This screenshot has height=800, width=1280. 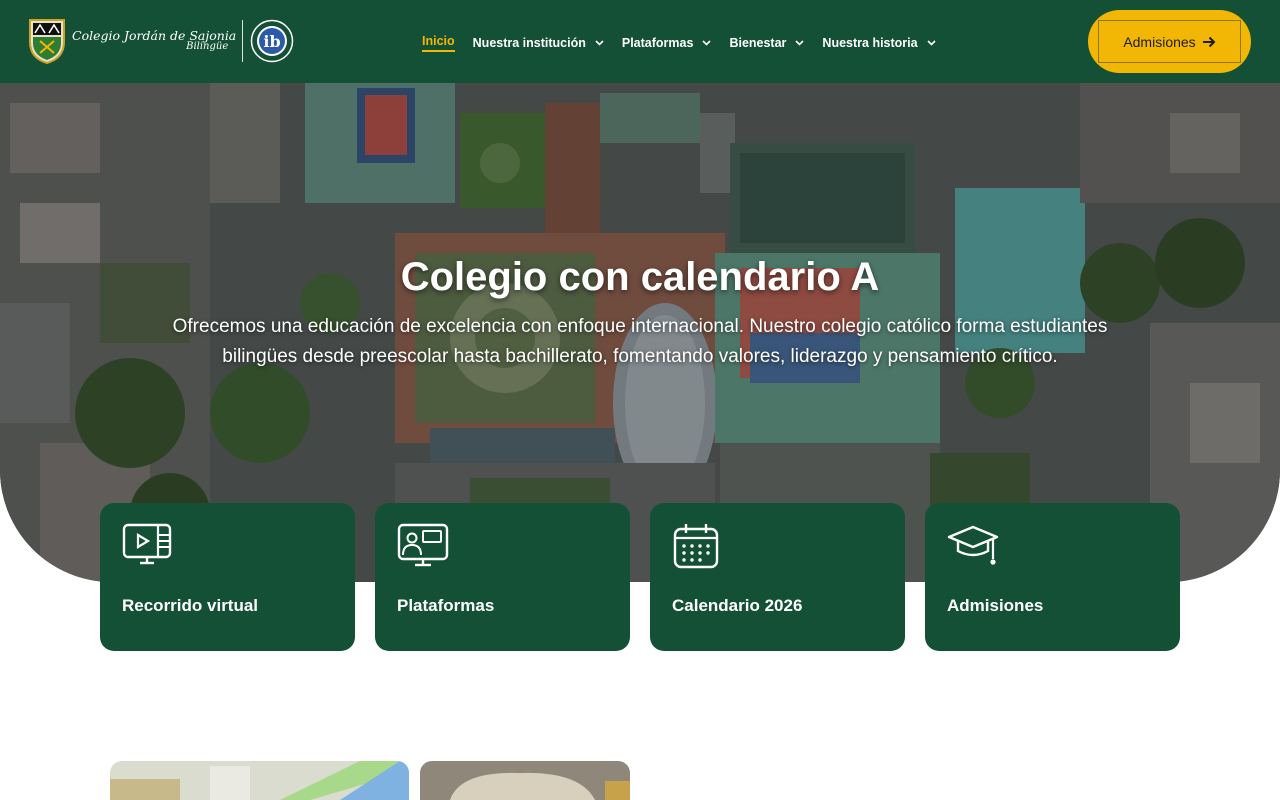 What do you see at coordinates (227, 577) in the screenshot?
I see `card-recorrido-virtual: Recorrido virtual` at bounding box center [227, 577].